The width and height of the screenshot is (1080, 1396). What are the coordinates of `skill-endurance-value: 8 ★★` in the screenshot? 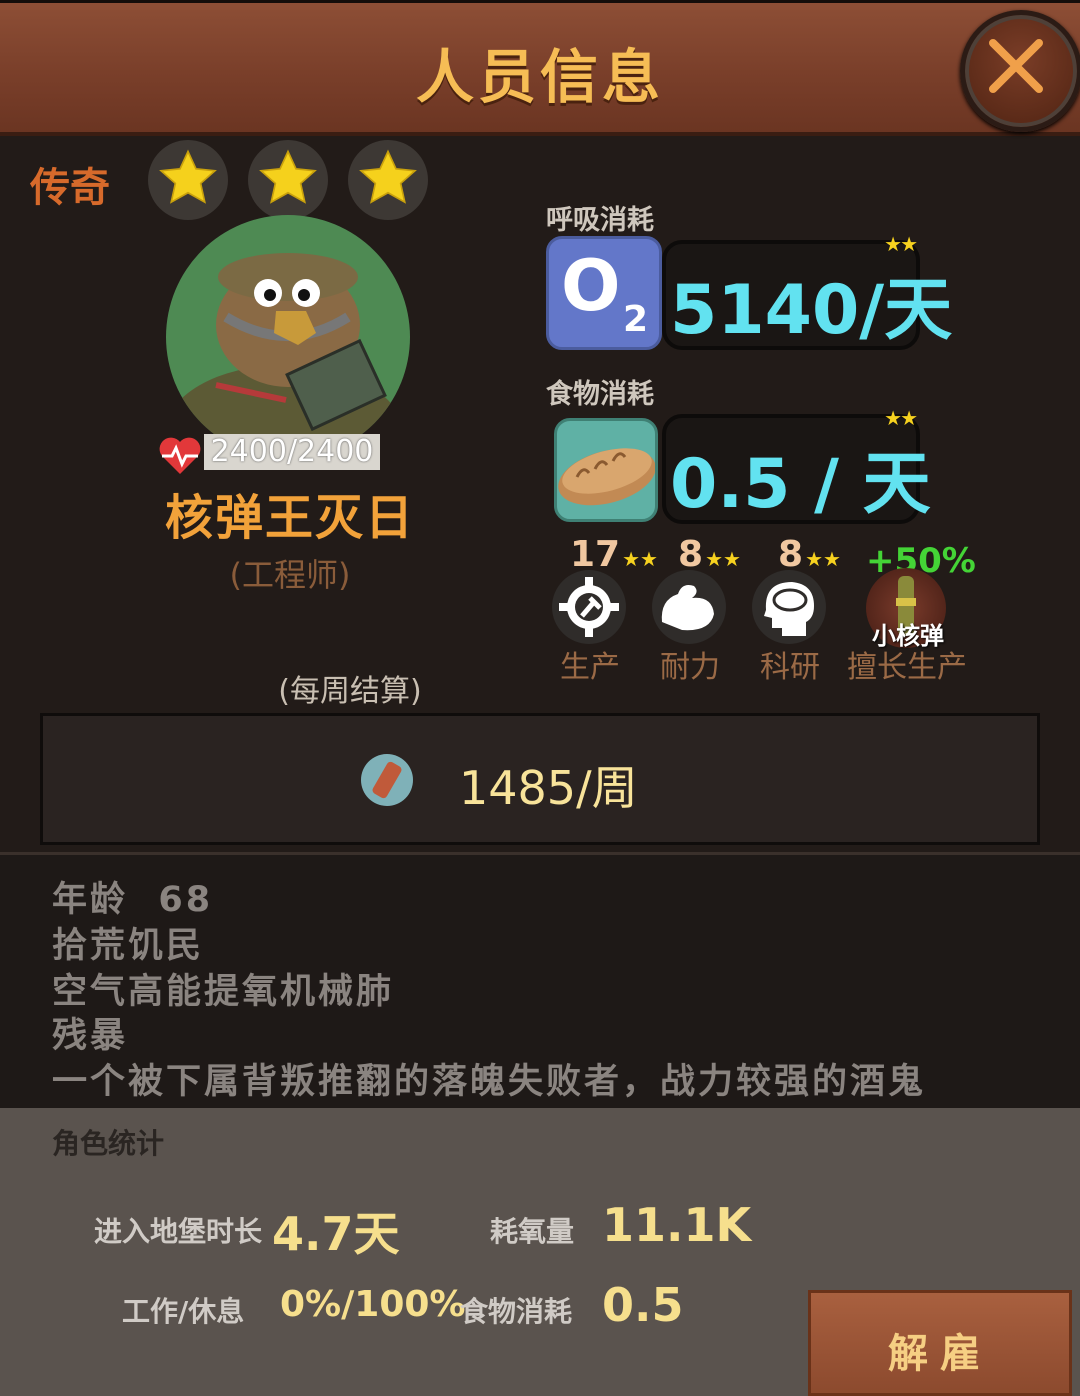 It's located at (709, 554).